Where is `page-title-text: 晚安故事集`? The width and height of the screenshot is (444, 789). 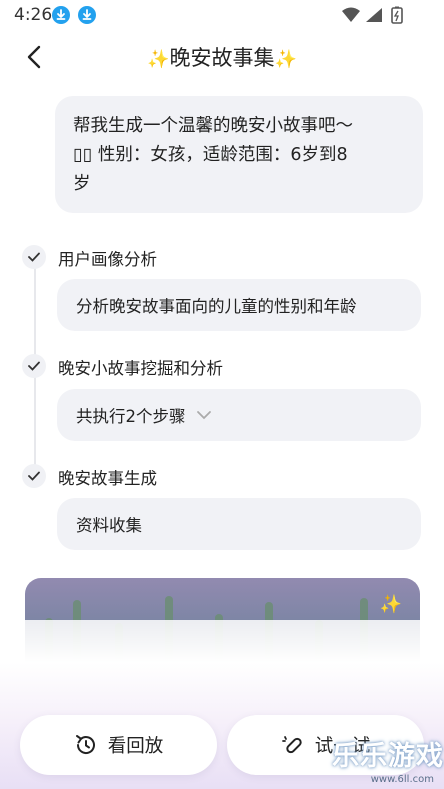 page-title-text: 晚安故事集 is located at coordinates (222, 58).